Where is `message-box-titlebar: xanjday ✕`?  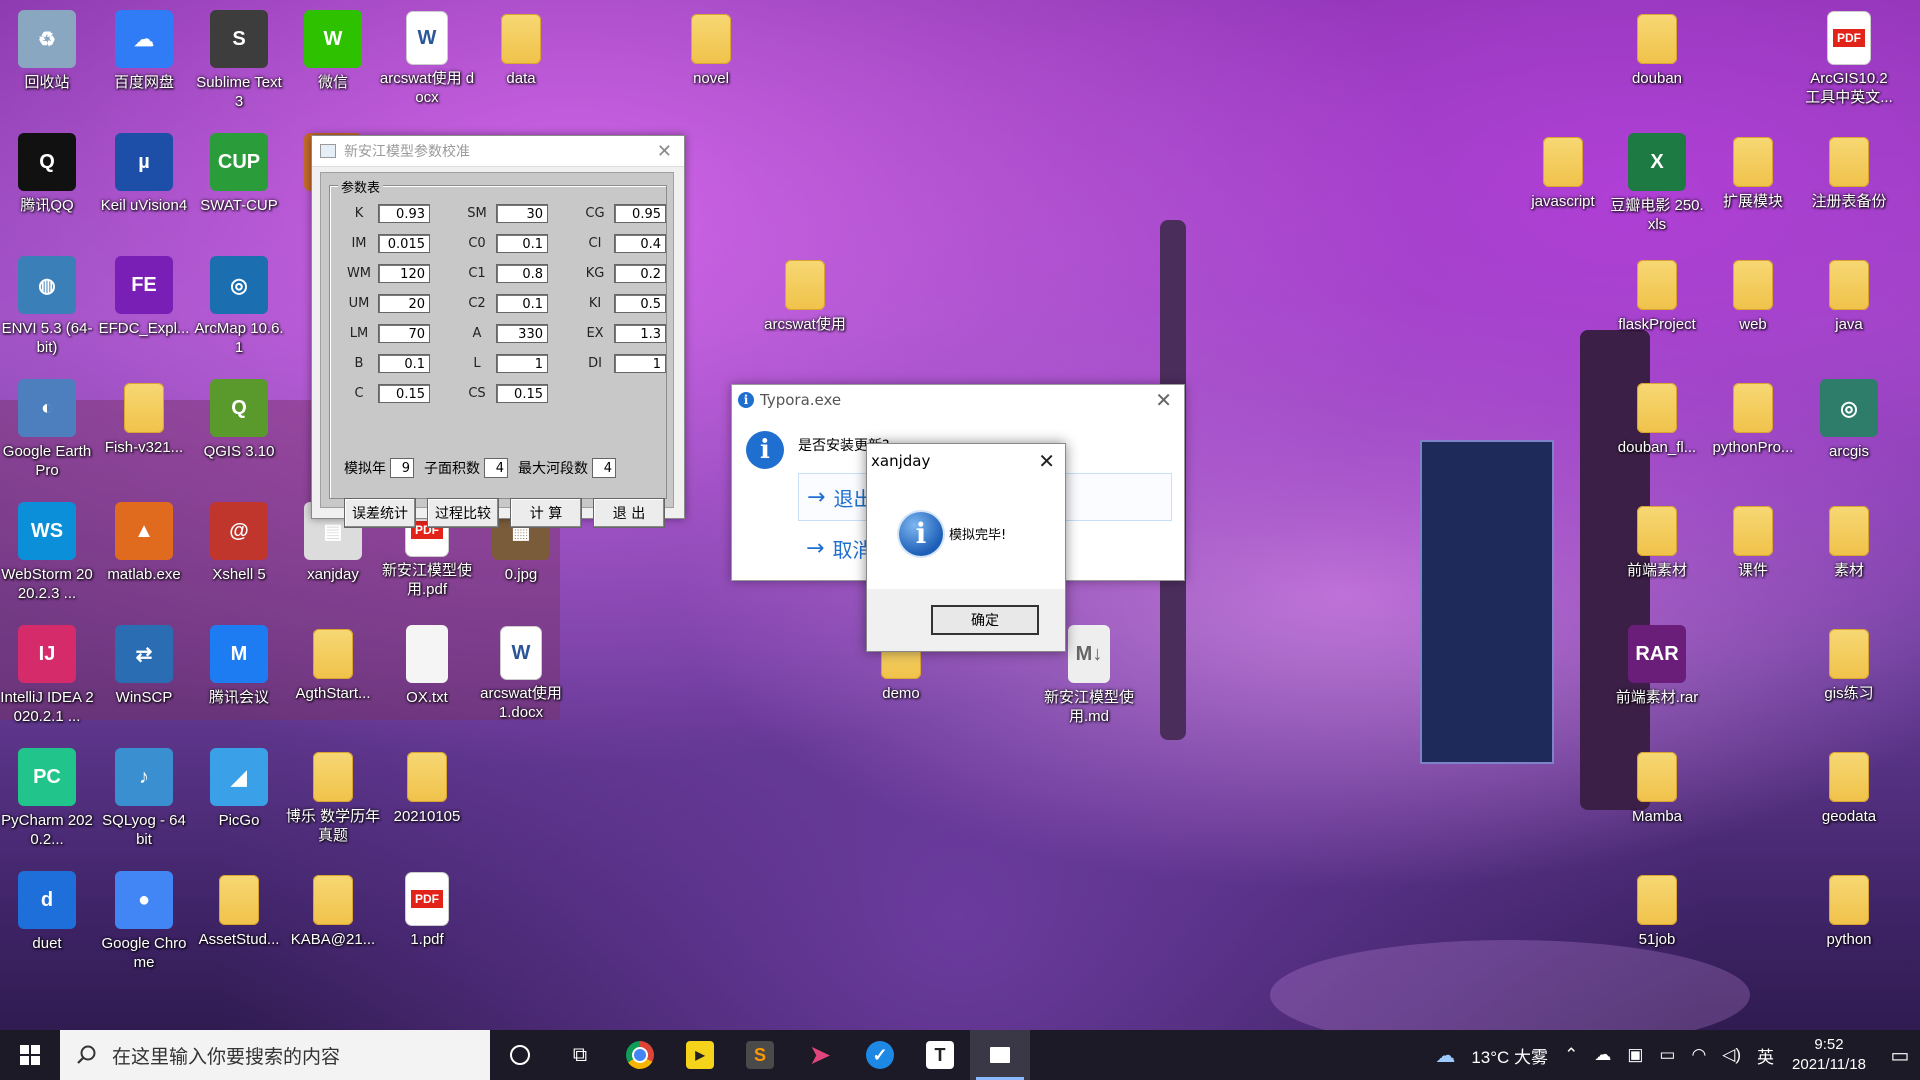
message-box-titlebar: xanjday ✕ is located at coordinates (966, 461).